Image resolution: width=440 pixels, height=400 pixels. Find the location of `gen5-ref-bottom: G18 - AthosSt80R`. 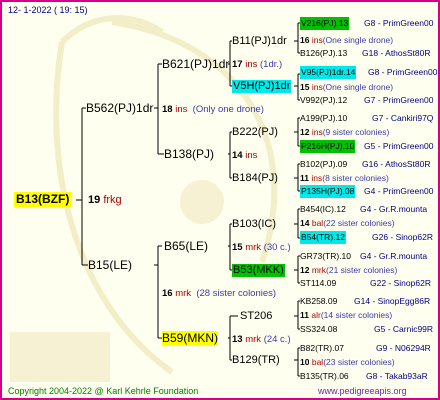

gen5-ref-bottom: G18 - AthosSt80R is located at coordinates (396, 53).